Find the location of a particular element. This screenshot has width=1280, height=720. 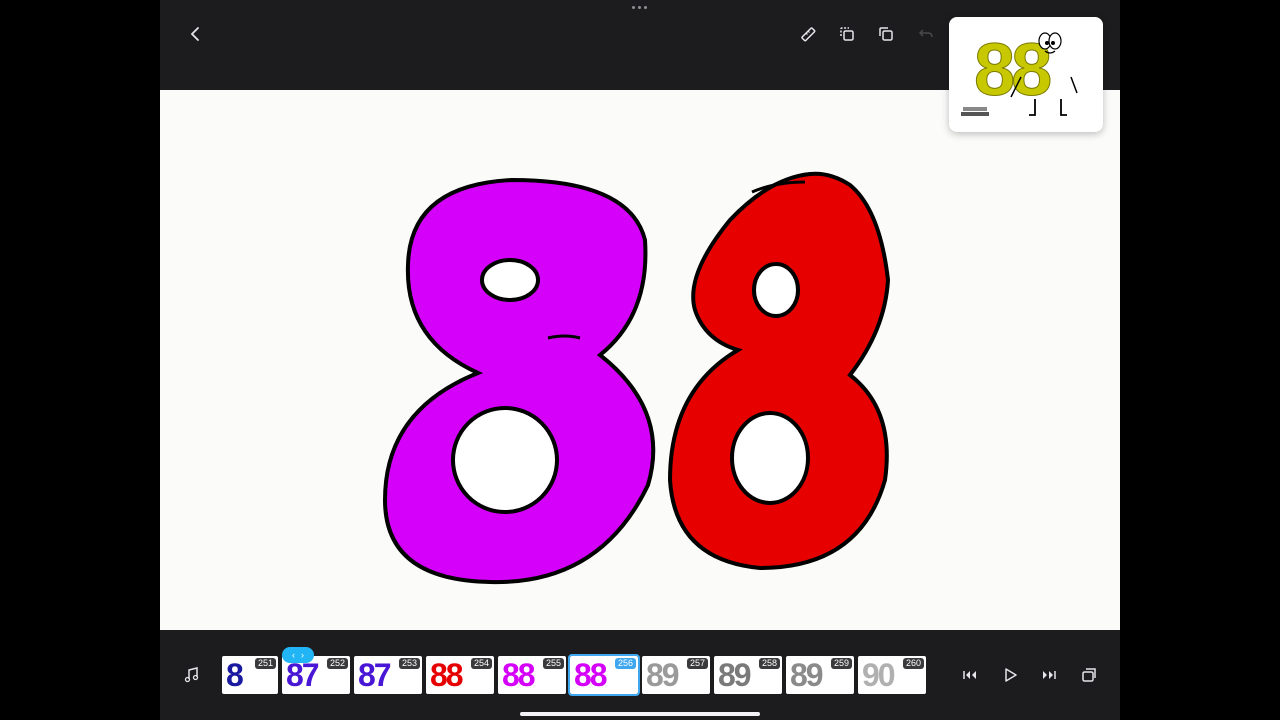

timeline-frame: 89 259 is located at coordinates (820, 675).